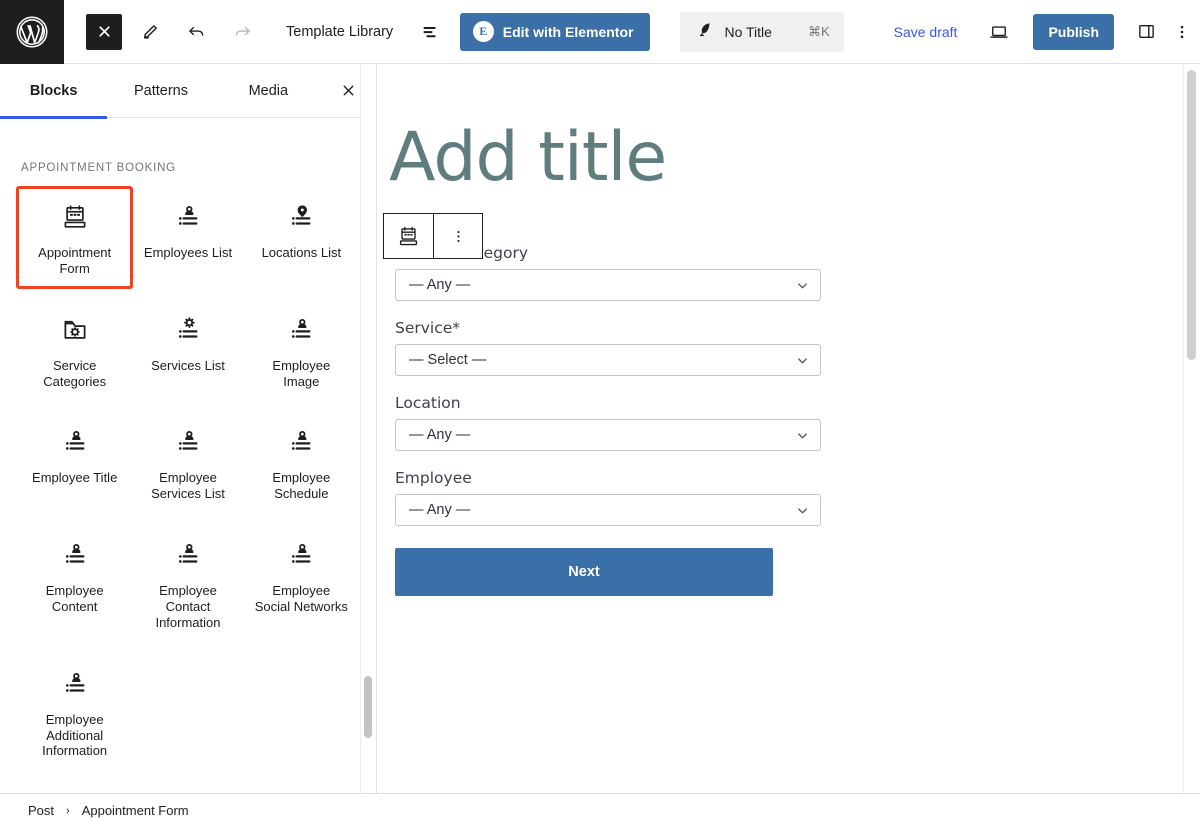 This screenshot has height=827, width=1200. I want to click on tab-patterns: Patterns, so click(160, 91).